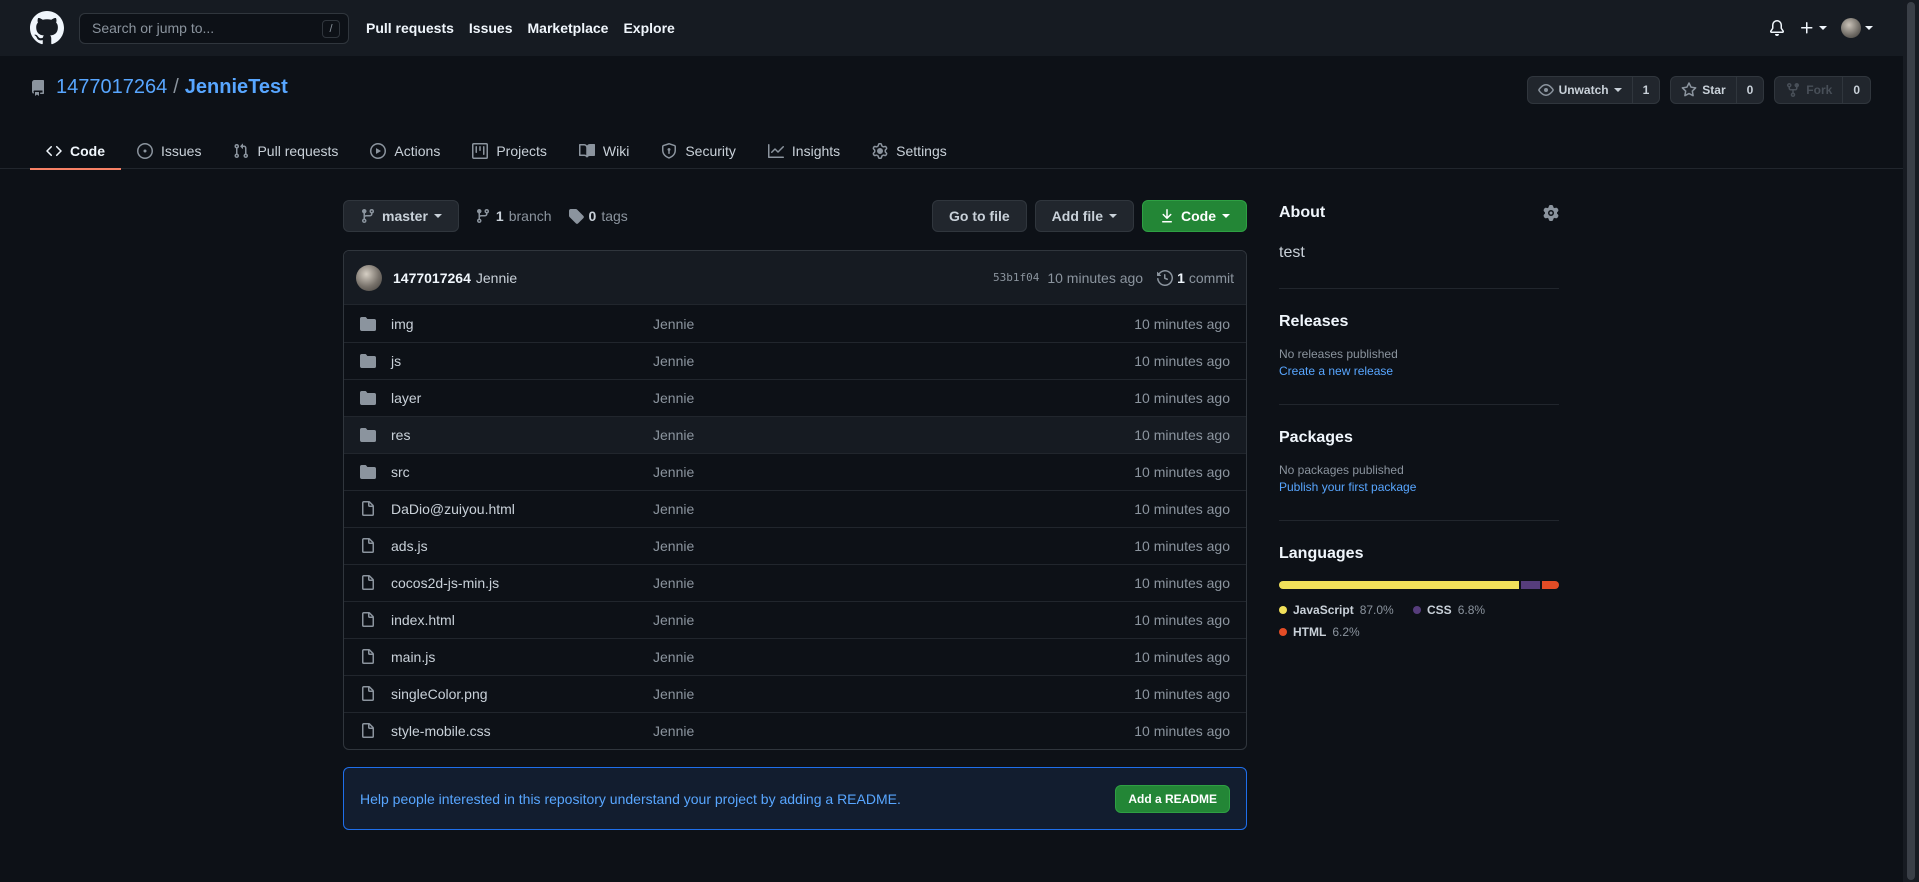 This screenshot has width=1919, height=882. Describe the element at coordinates (441, 731) in the screenshot. I see `file-name-link: style-mobile.css` at that location.